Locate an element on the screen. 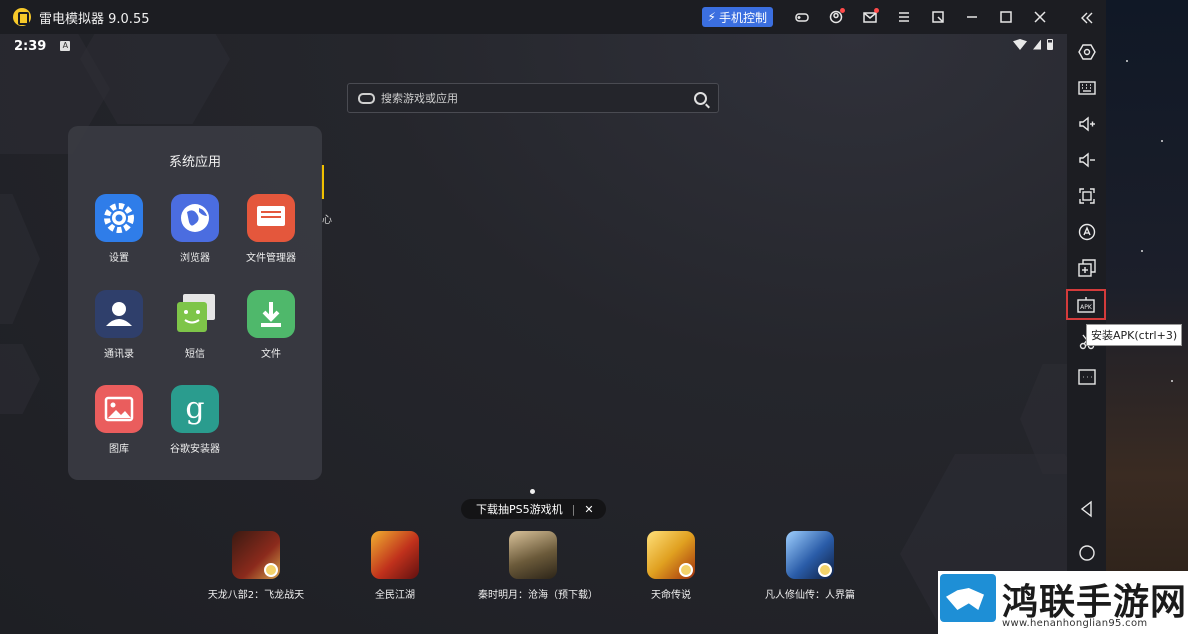  android-status-bar: 2:39 A is located at coordinates (533, 46).